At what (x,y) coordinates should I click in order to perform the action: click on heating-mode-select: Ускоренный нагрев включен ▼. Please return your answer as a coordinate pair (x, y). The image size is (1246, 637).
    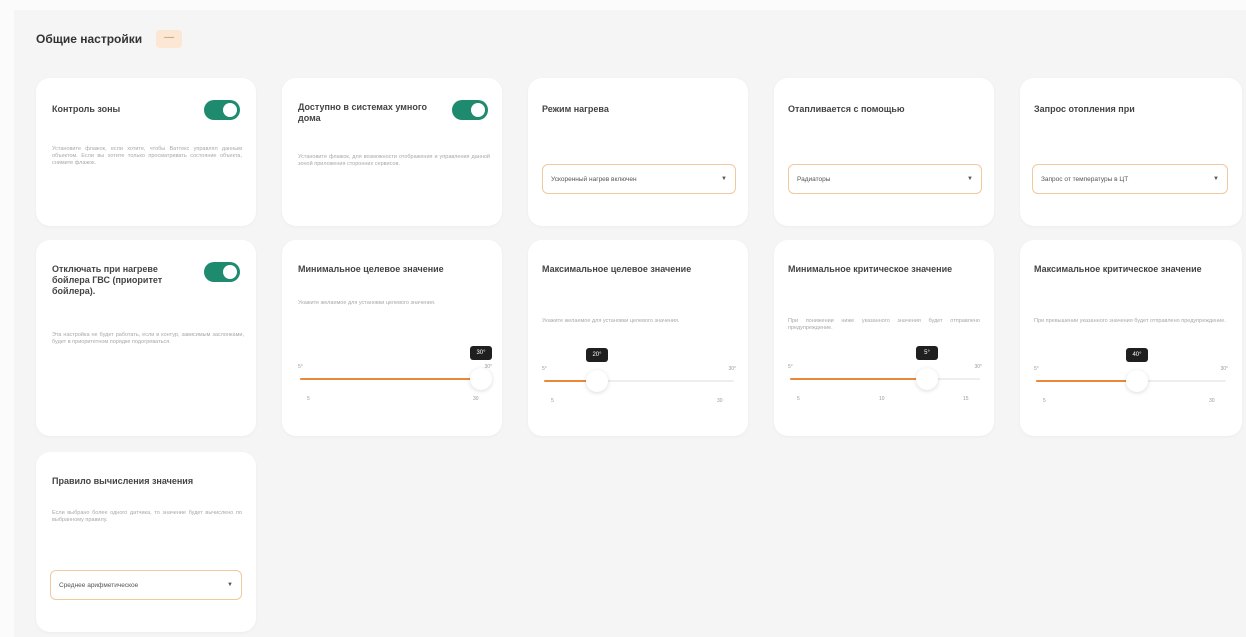
    Looking at the image, I should click on (639, 179).